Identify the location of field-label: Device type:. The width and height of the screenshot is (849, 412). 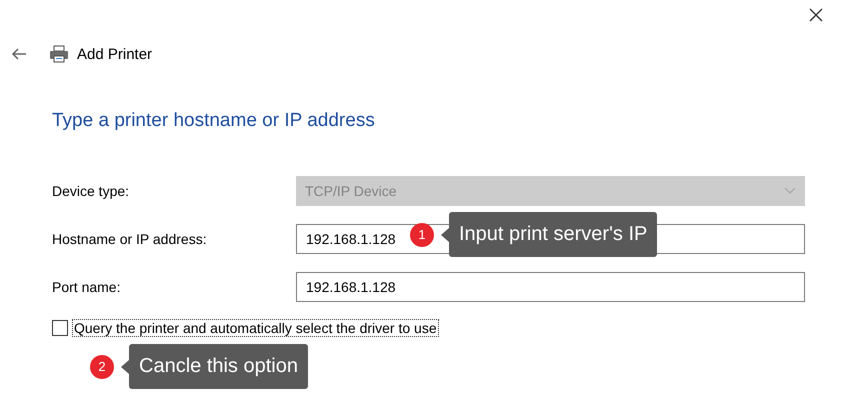
(91, 191).